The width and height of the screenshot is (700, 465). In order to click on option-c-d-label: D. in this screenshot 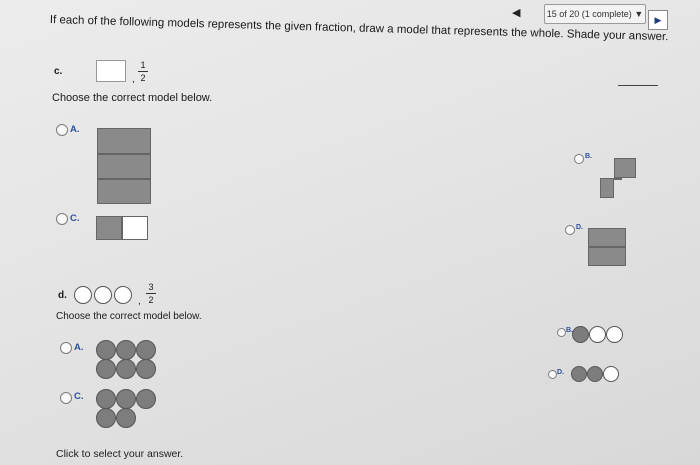, I will do `click(579, 227)`.